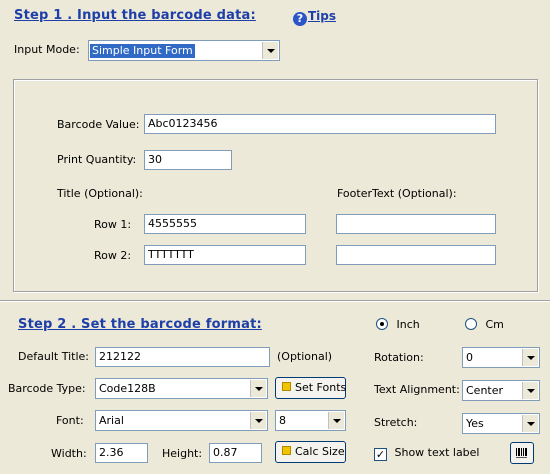  Describe the element at coordinates (286, 450) in the screenshot. I see `calc-icon` at that location.